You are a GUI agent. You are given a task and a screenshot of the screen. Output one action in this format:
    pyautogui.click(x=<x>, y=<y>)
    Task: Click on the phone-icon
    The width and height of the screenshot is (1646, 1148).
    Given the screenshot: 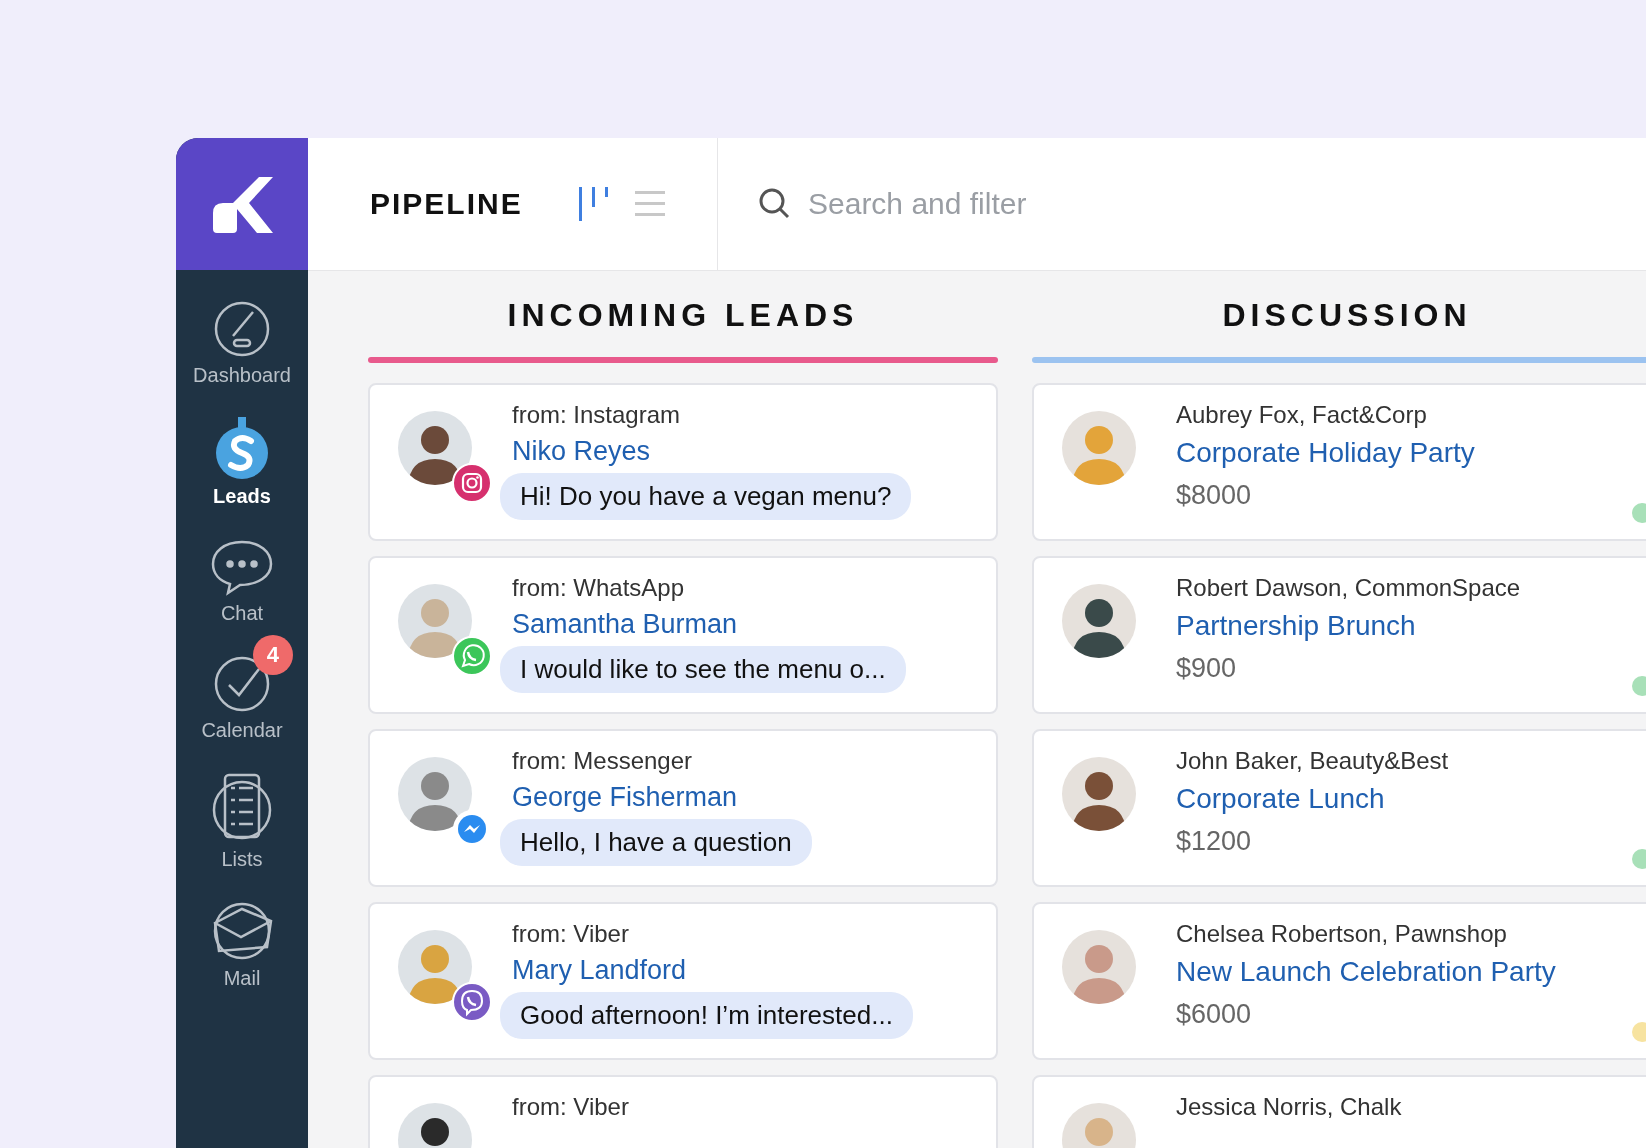 What is the action you would take?
    pyautogui.click(x=472, y=1002)
    